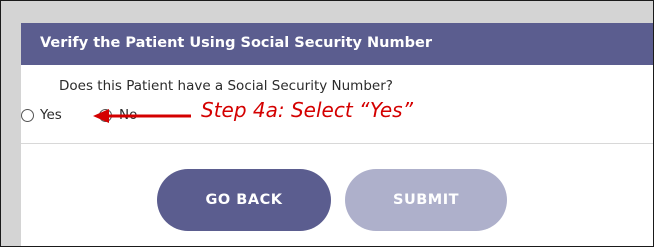  I want to click on divider, so click(337, 143).